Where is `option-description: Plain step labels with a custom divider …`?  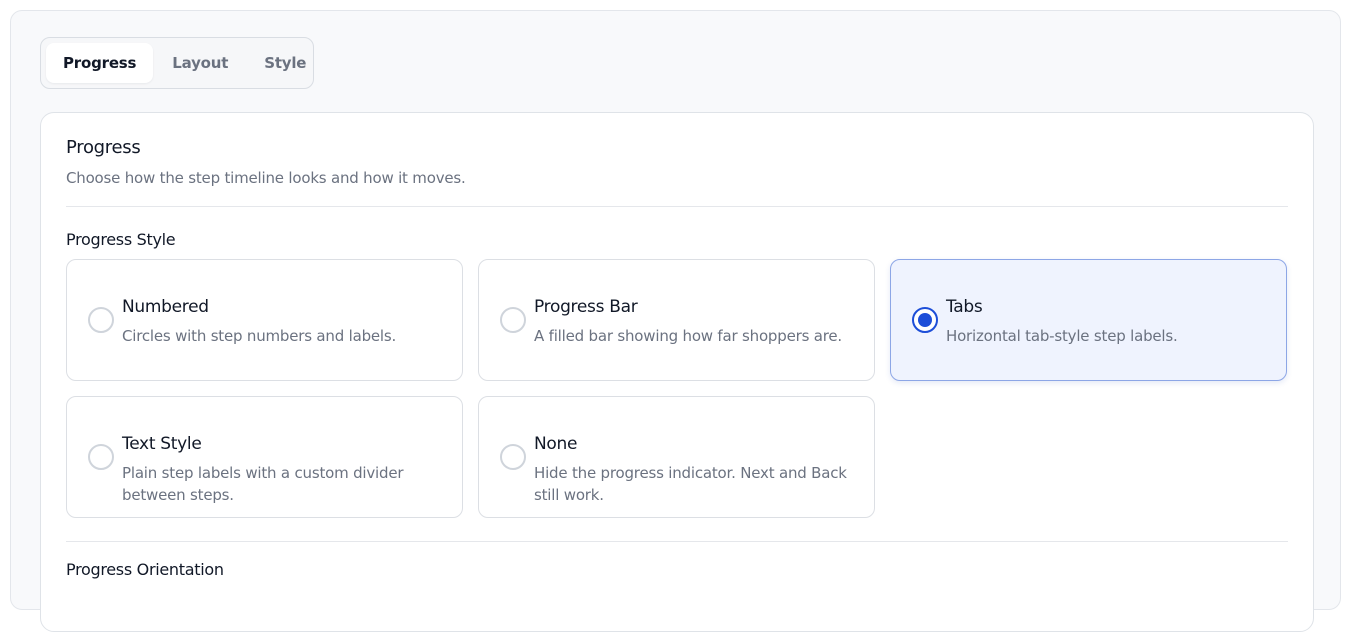 option-description: Plain step labels with a custom divider … is located at coordinates (263, 484).